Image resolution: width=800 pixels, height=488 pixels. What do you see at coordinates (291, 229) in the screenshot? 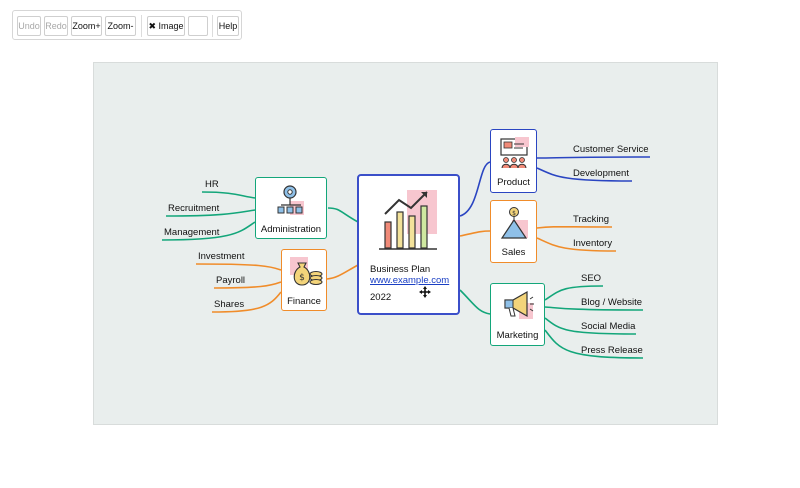
I see `branch-administration-label: Administration` at bounding box center [291, 229].